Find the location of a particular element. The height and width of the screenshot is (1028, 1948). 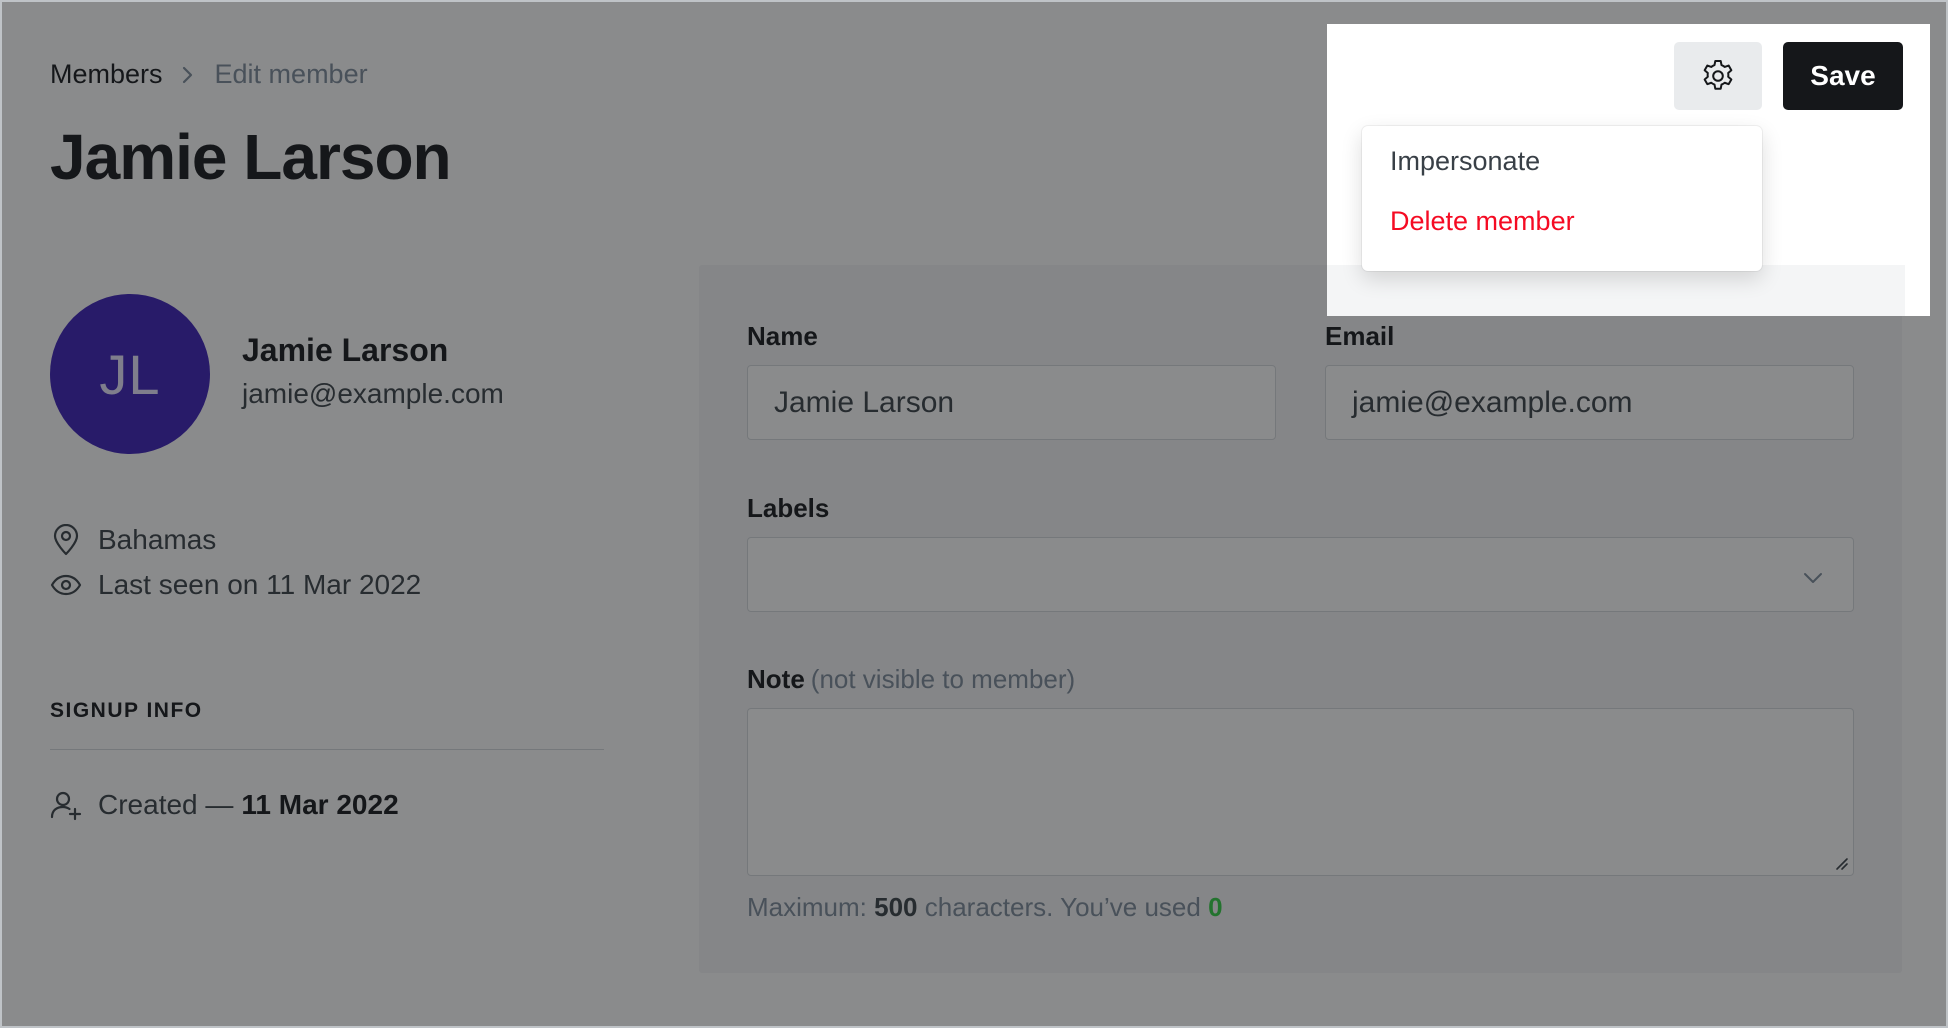

menu-item-delete-member: Delete member is located at coordinates (1482, 221).